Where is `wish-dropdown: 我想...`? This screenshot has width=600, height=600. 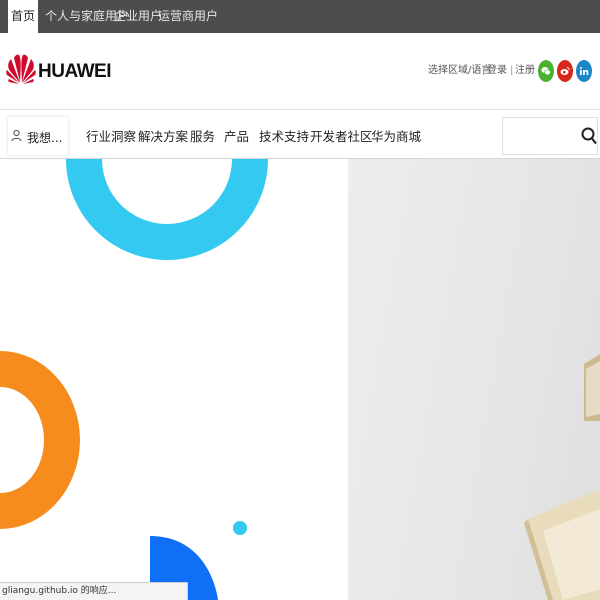
wish-dropdown: 我想... is located at coordinates (38, 136).